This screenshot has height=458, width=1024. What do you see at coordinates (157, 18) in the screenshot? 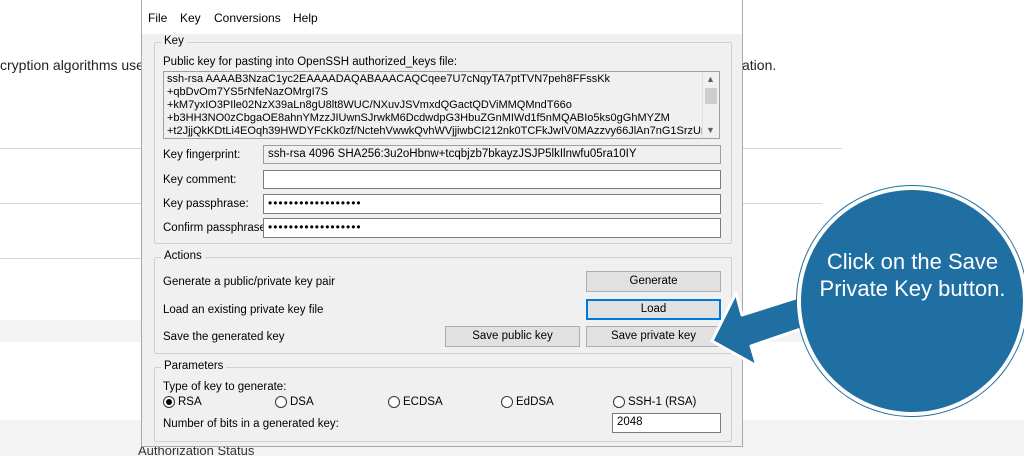
I see `menu-file: File` at bounding box center [157, 18].